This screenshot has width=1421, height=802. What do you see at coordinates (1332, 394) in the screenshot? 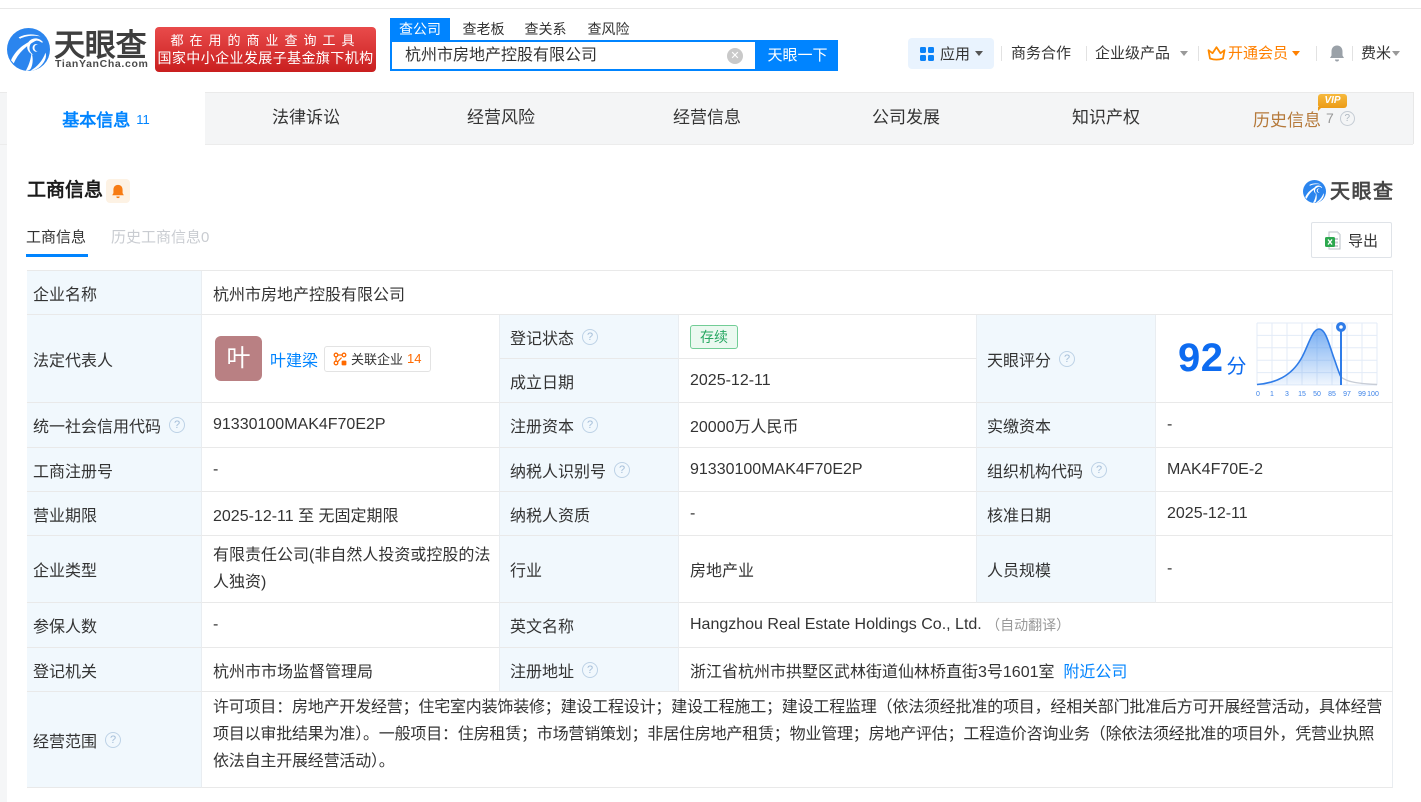
I see `svg-text: 85` at bounding box center [1332, 394].